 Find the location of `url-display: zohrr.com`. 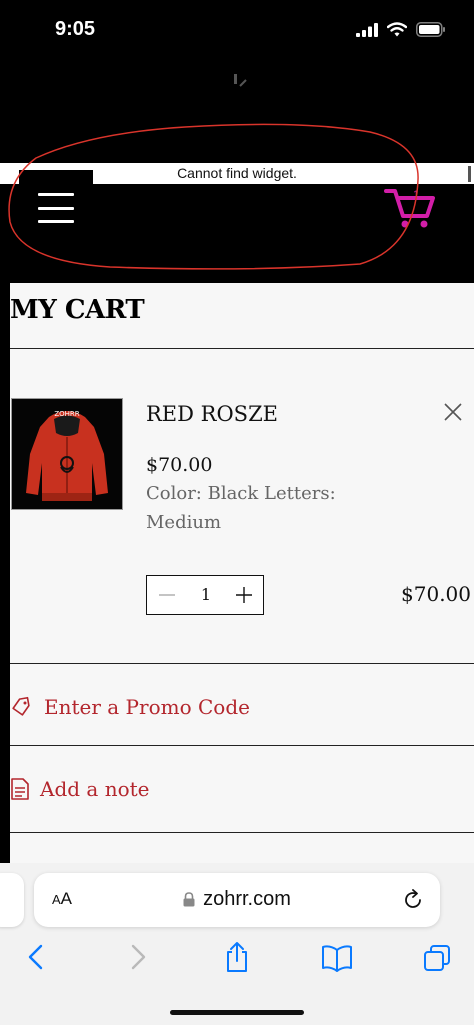

url-display: zohrr.com is located at coordinates (237, 899).